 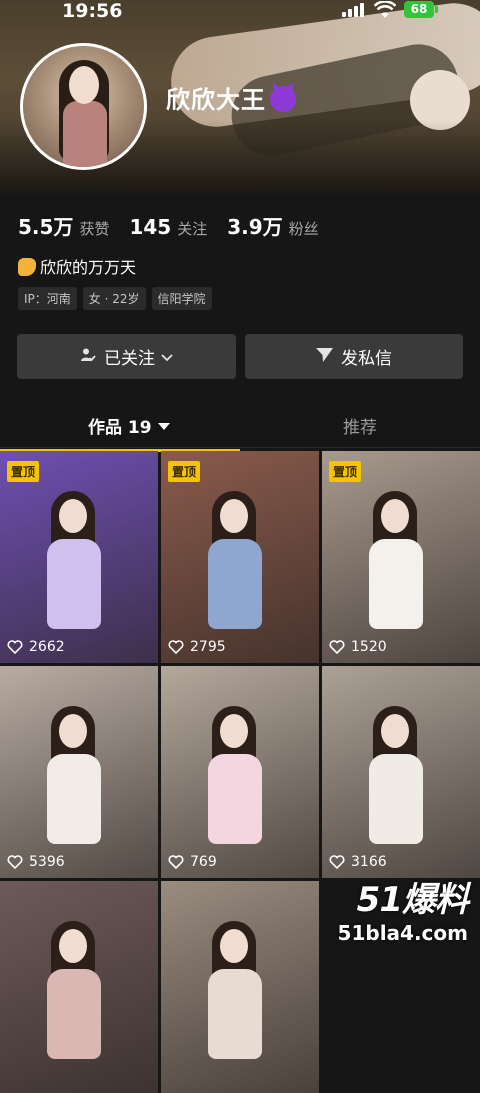 I want to click on video-thumbnail: 769, so click(x=240, y=772).